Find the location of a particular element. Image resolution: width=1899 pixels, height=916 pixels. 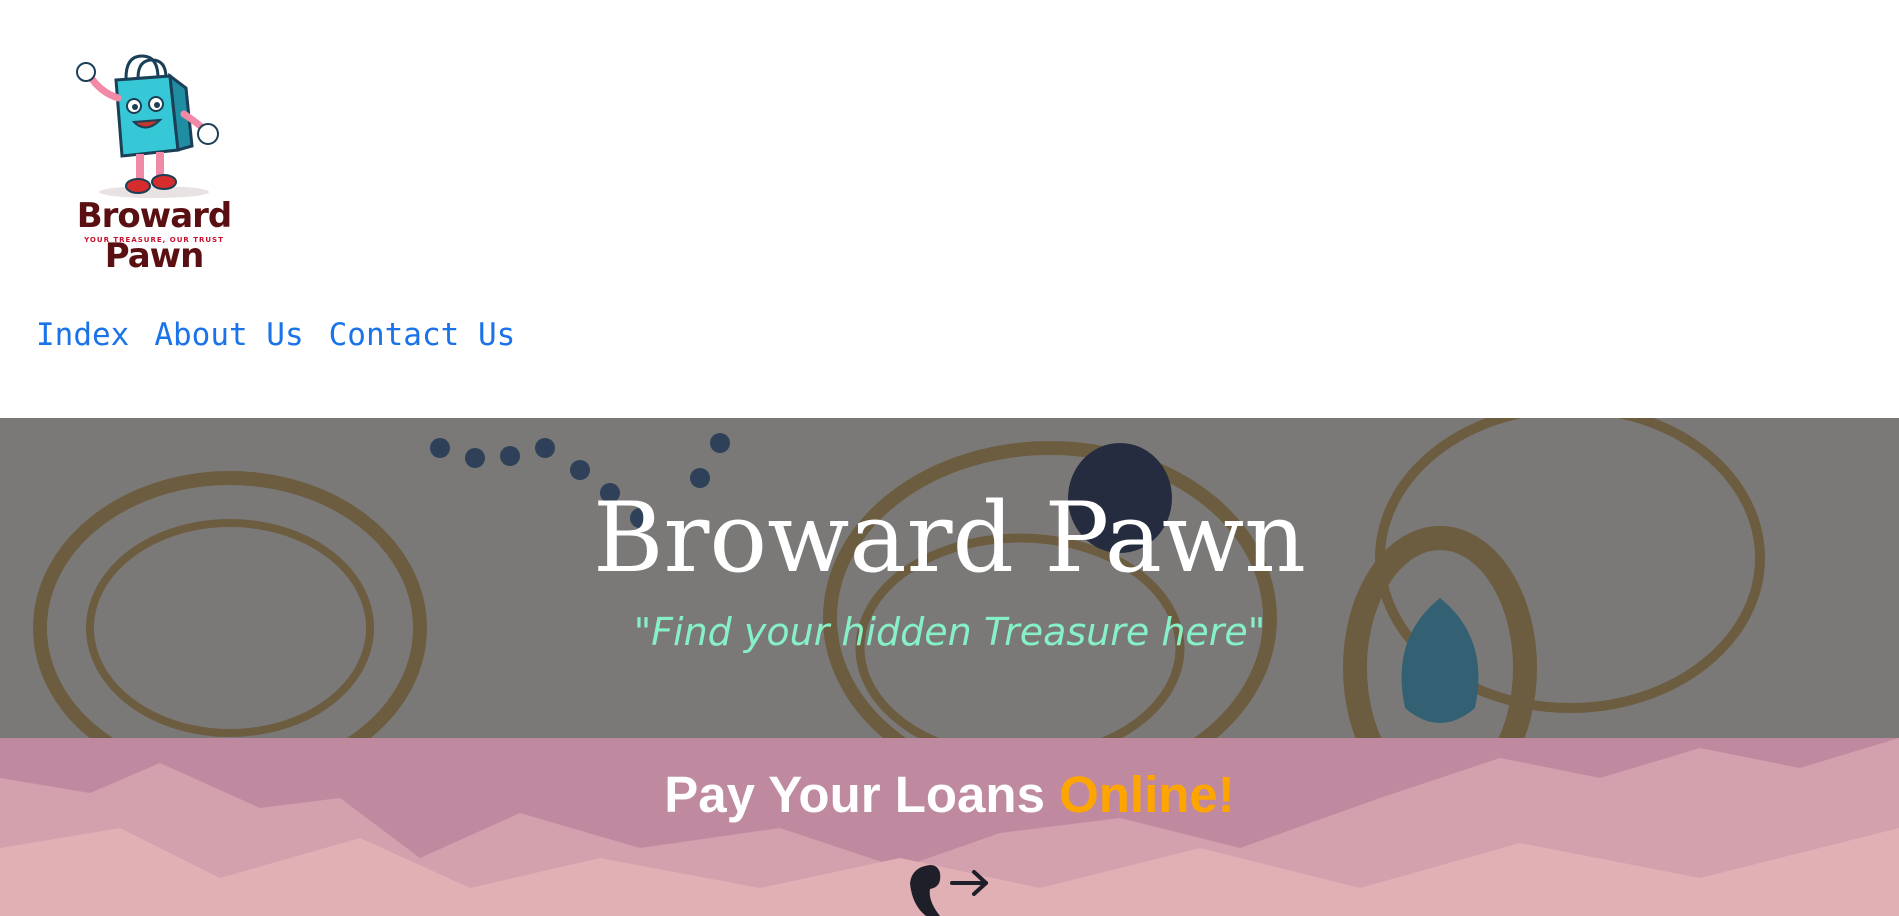

hero-subtitle: "Find your hidden Treasure here" is located at coordinates (949, 632).